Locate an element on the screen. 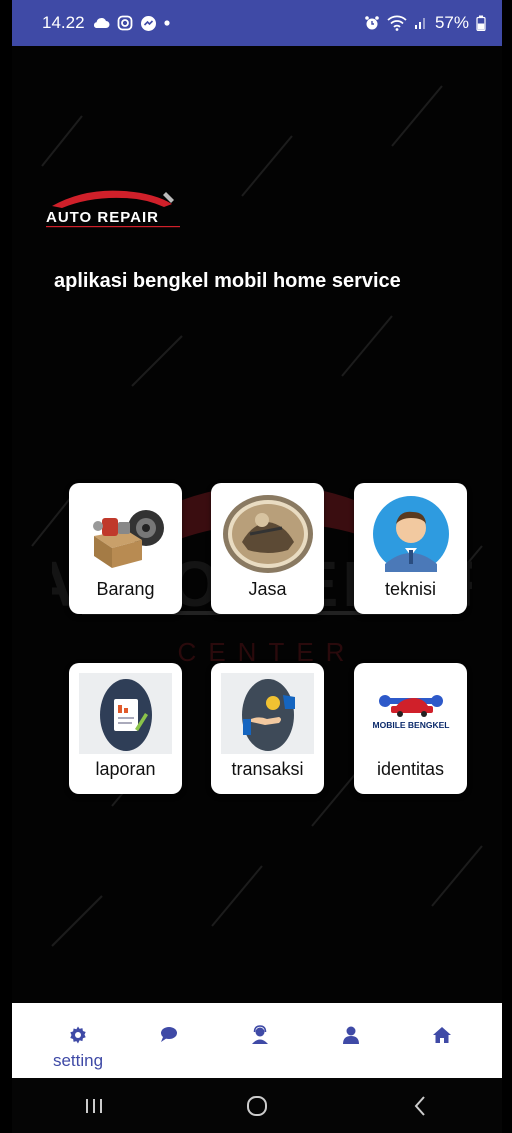  mechanic-icon is located at coordinates (267, 533).